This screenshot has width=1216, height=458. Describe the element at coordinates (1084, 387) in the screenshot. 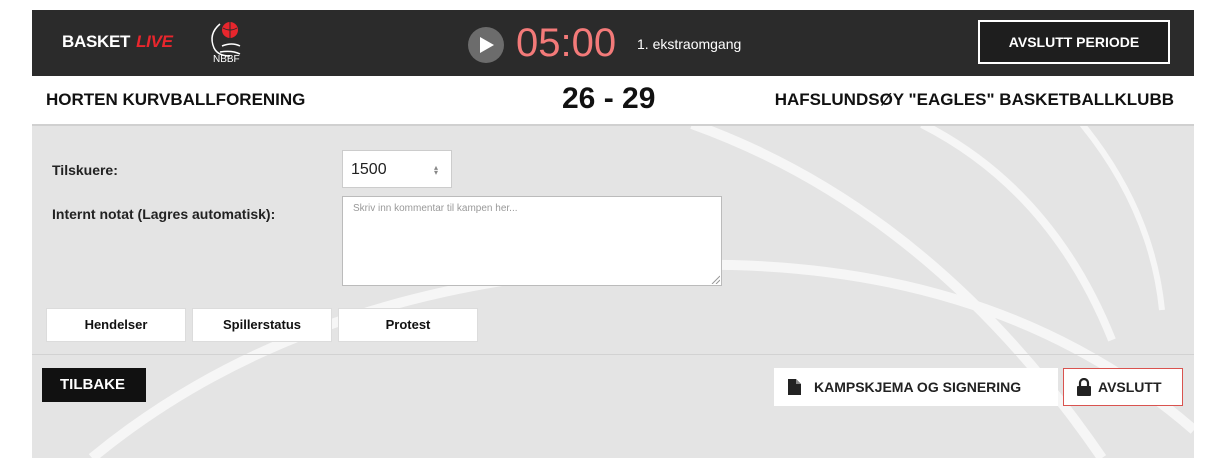

I see `lock-icon` at that location.